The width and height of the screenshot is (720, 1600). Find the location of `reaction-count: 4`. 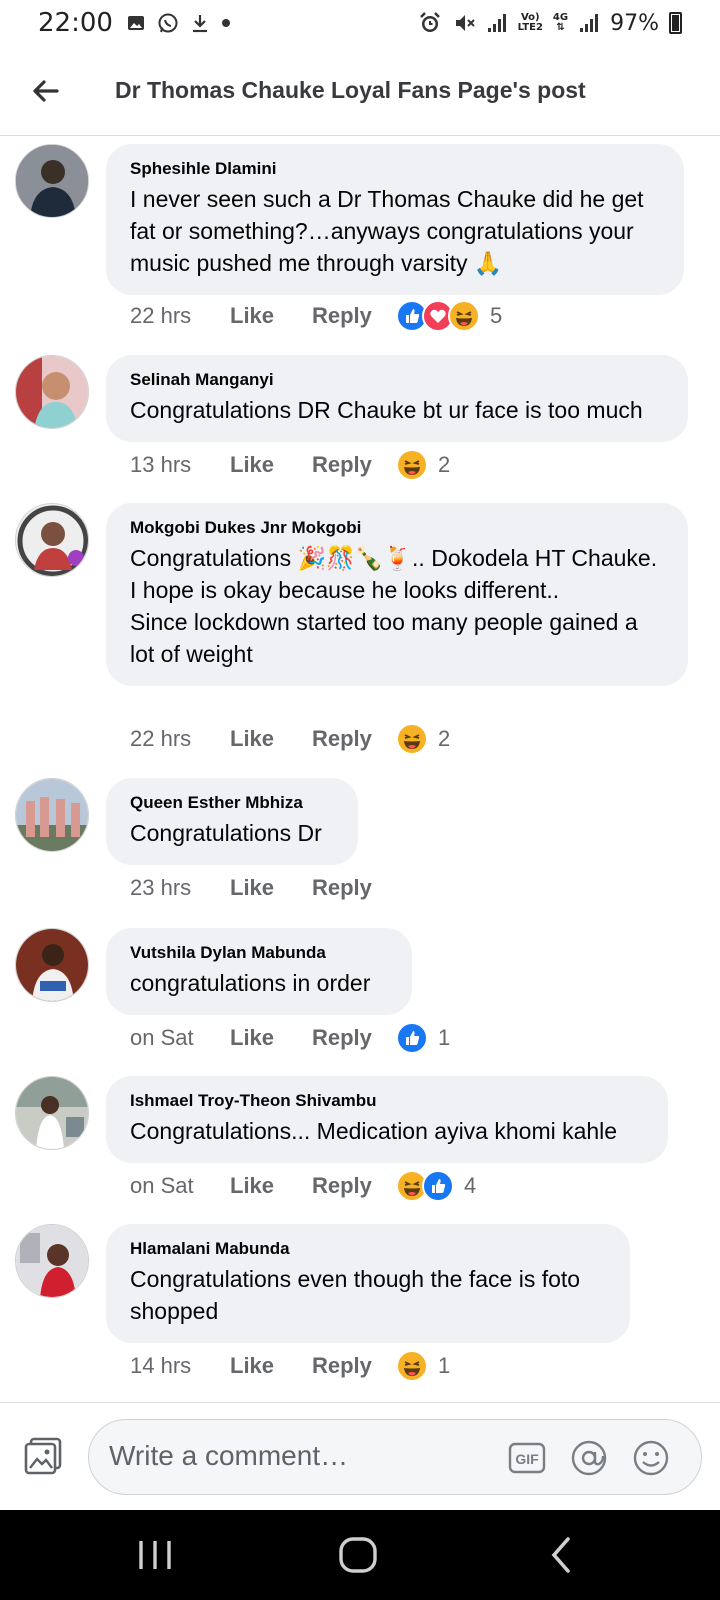

reaction-count: 4 is located at coordinates (470, 1185).